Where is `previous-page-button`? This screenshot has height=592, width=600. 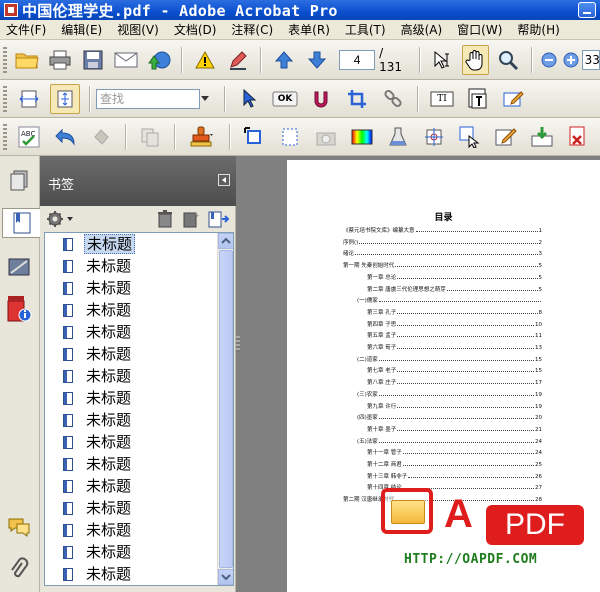 previous-page-button is located at coordinates (283, 60).